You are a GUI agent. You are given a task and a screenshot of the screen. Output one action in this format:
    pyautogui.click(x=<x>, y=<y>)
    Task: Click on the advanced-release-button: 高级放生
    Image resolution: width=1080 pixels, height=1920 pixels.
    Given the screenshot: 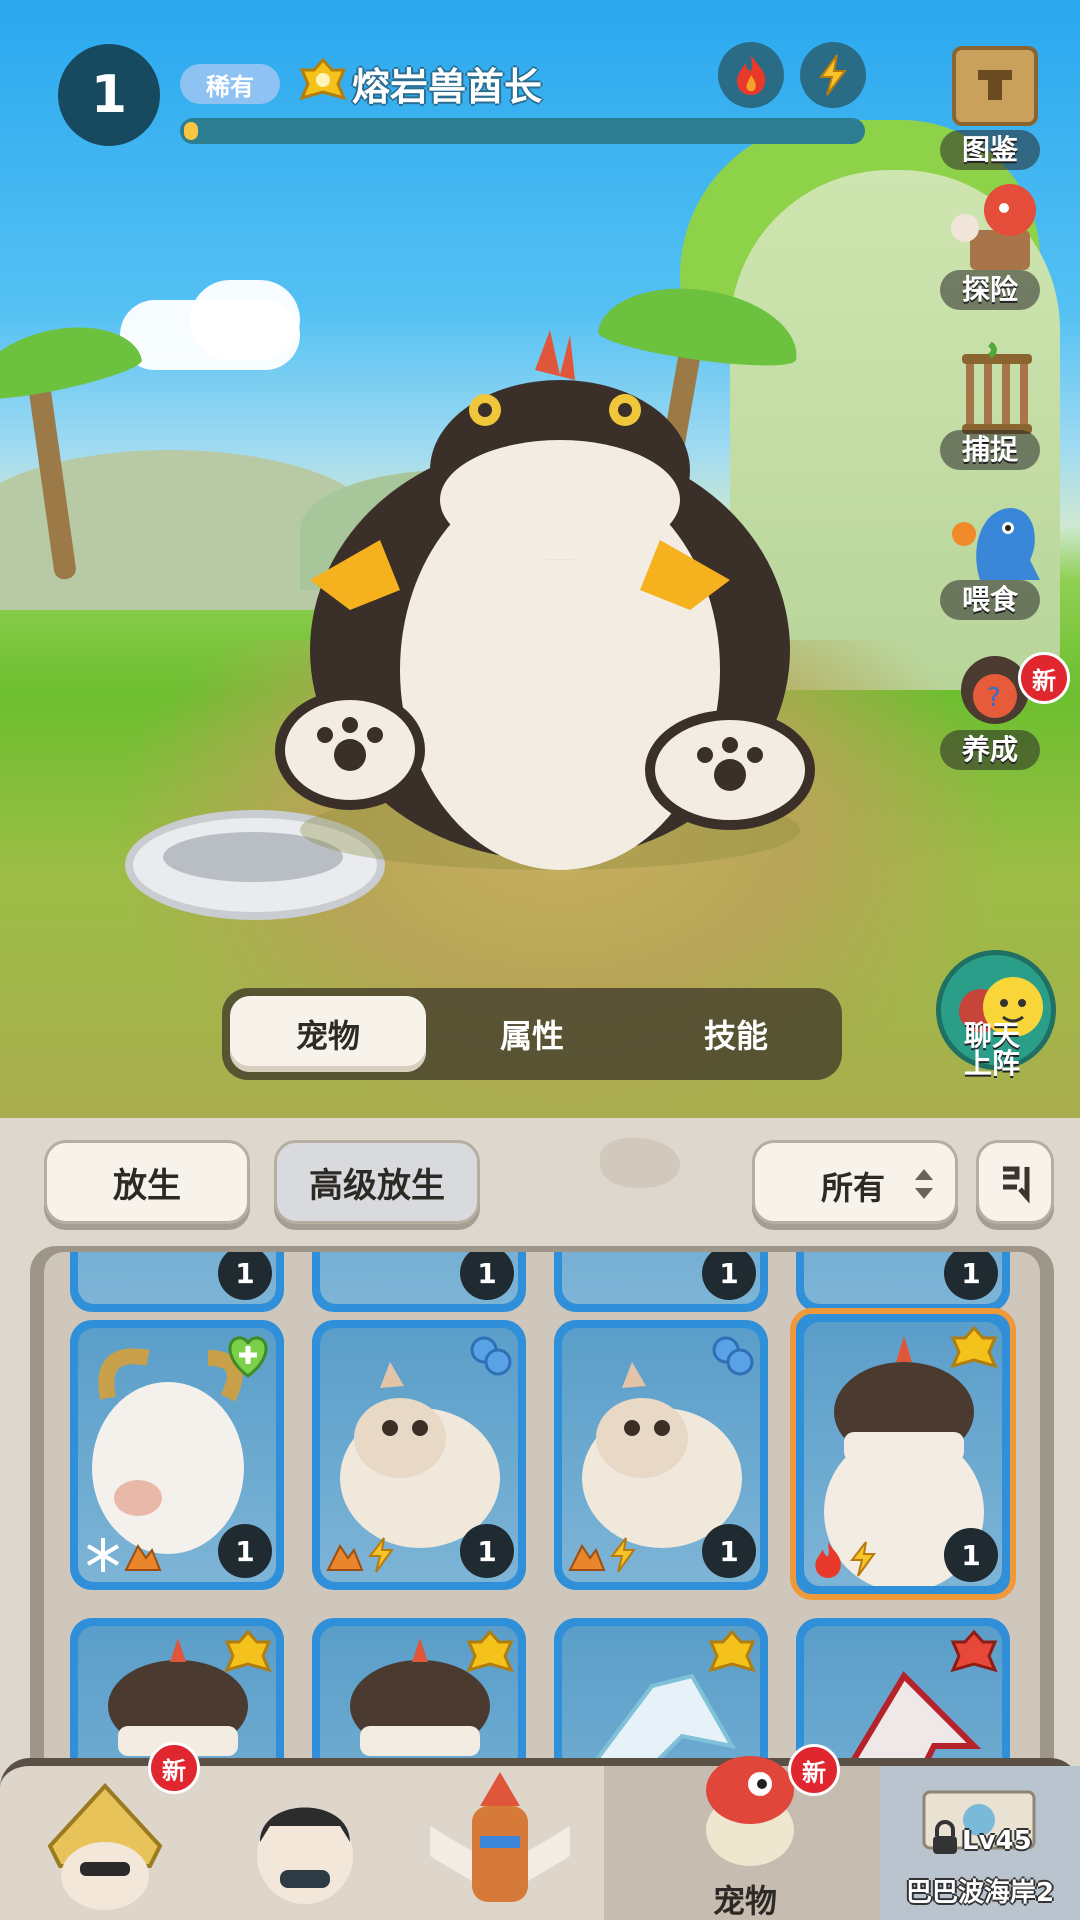 What is the action you would take?
    pyautogui.click(x=377, y=1182)
    